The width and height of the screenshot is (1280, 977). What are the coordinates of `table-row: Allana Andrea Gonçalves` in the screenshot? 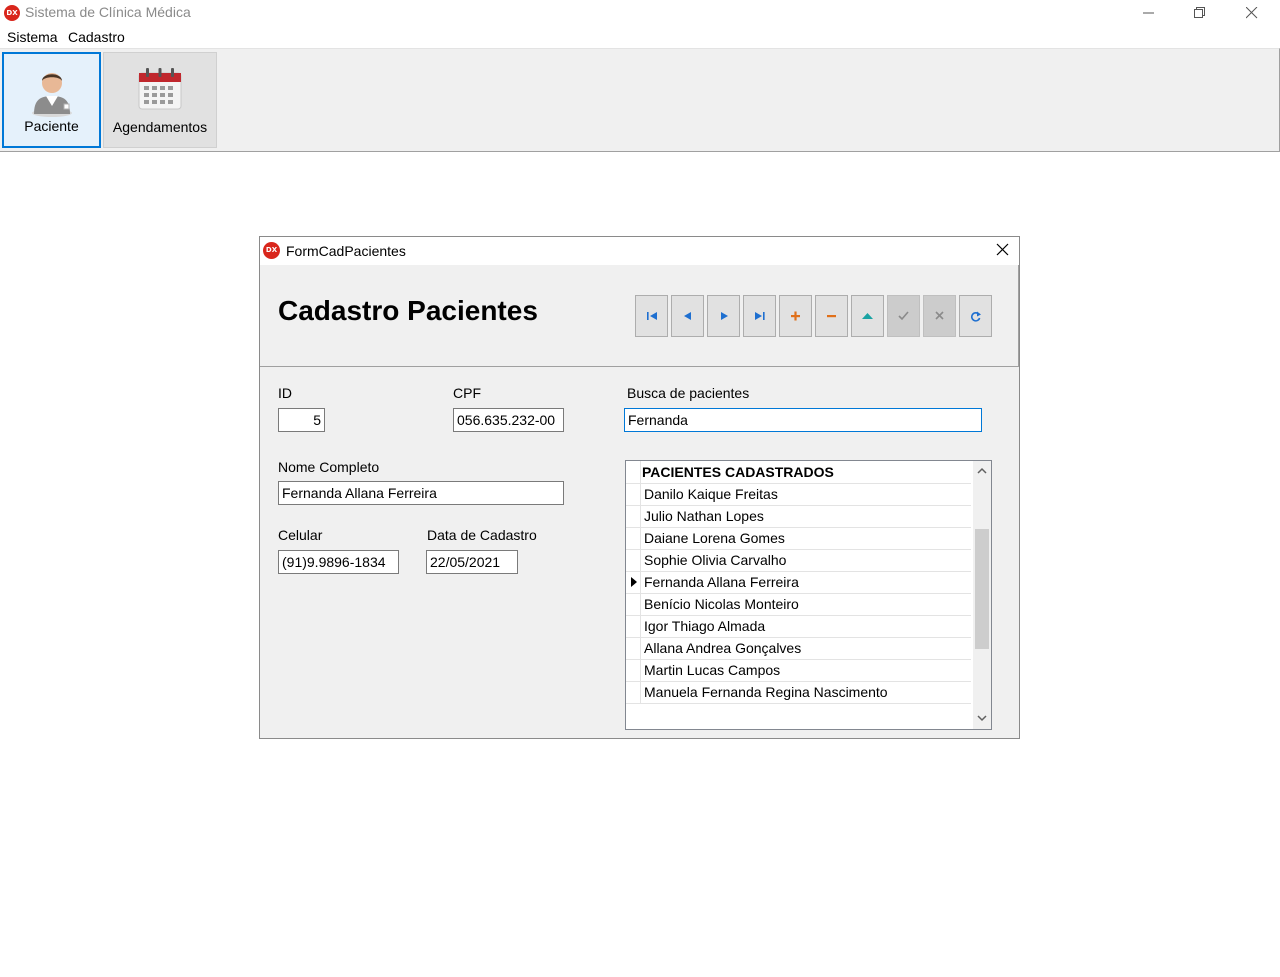 It's located at (798, 648).